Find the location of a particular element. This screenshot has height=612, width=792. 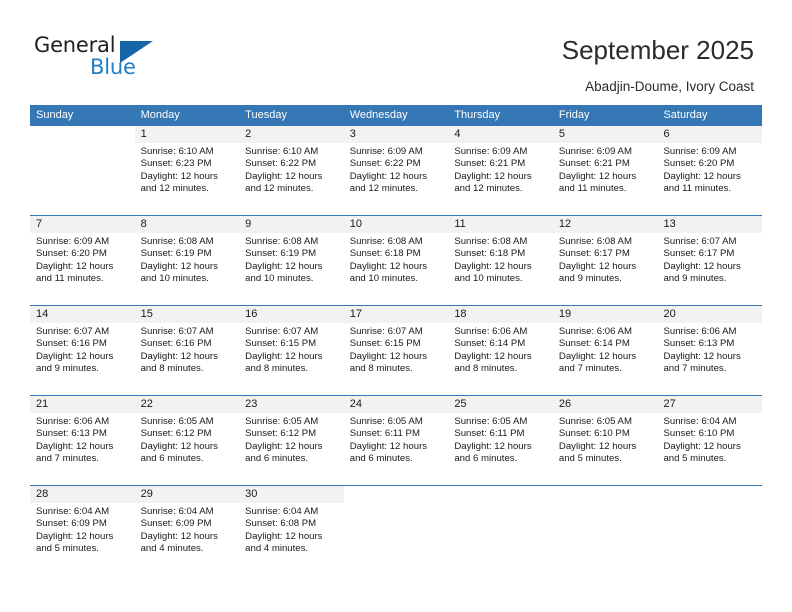

day-sunrise-text: Sunrise: 6:10 AM is located at coordinates (282, 151).